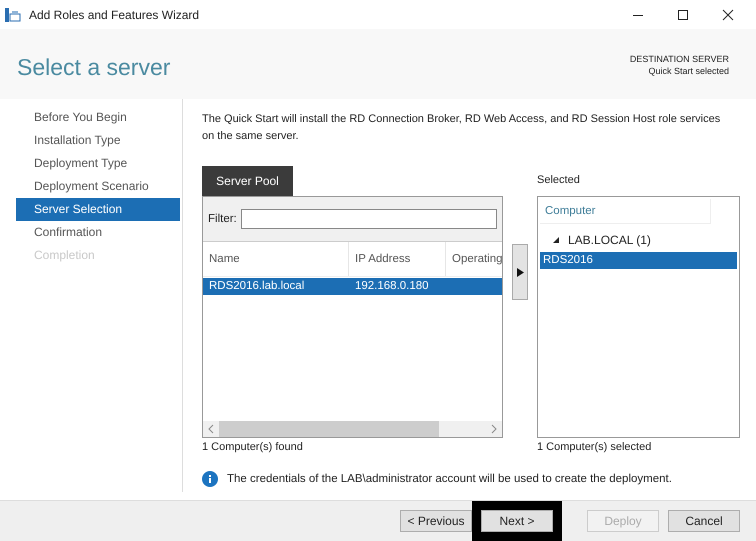  What do you see at coordinates (609, 240) in the screenshot?
I see `group-label: LAB.LOCAL (1)` at bounding box center [609, 240].